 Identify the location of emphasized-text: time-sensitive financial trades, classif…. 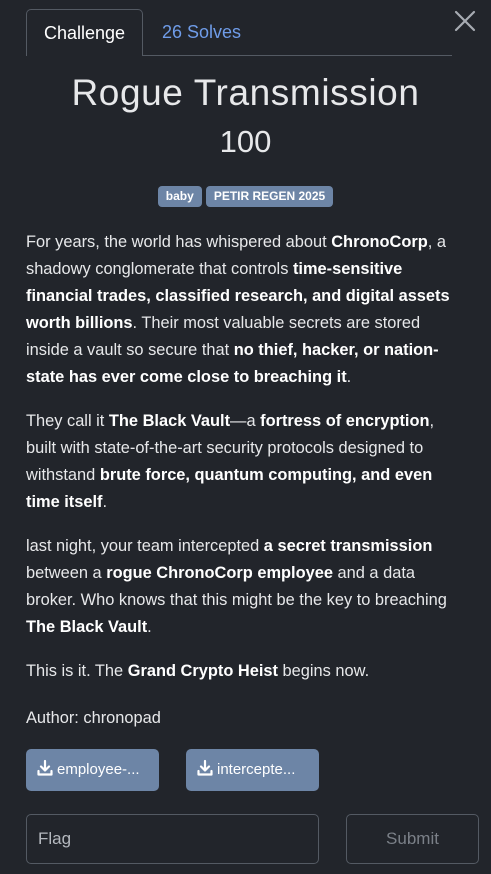
(238, 296).